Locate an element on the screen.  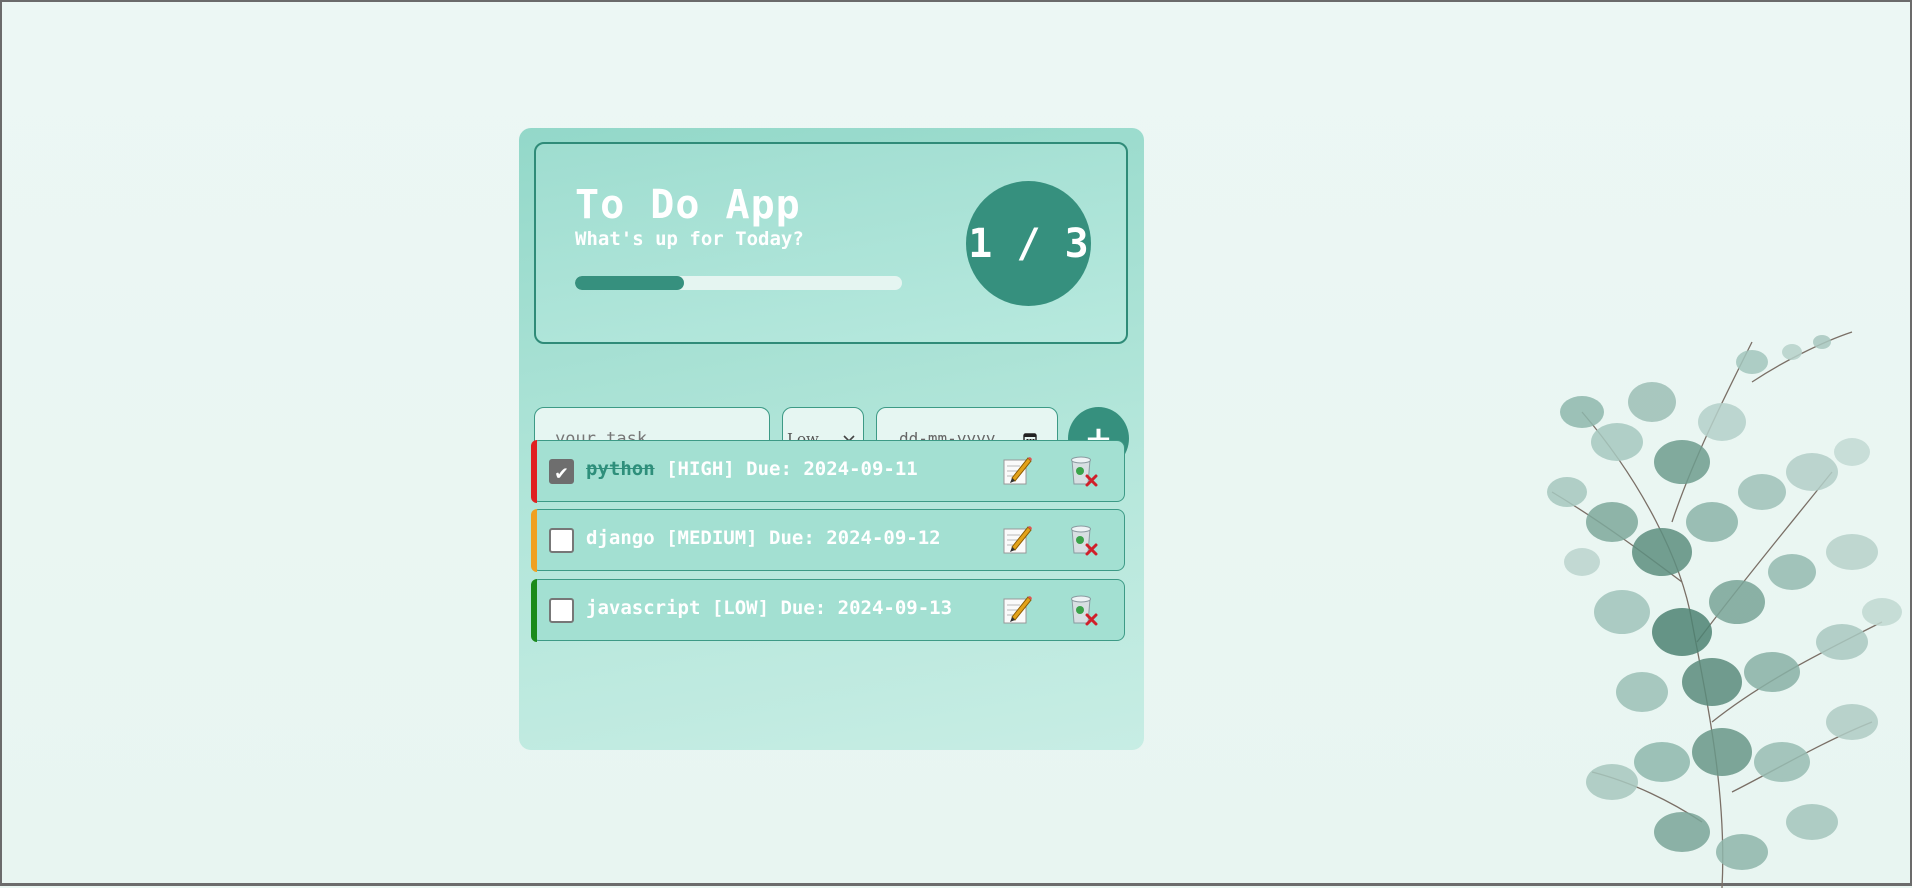
task-item: django [MEDIUM] Due: 2024-09-12 is located at coordinates (827, 540).